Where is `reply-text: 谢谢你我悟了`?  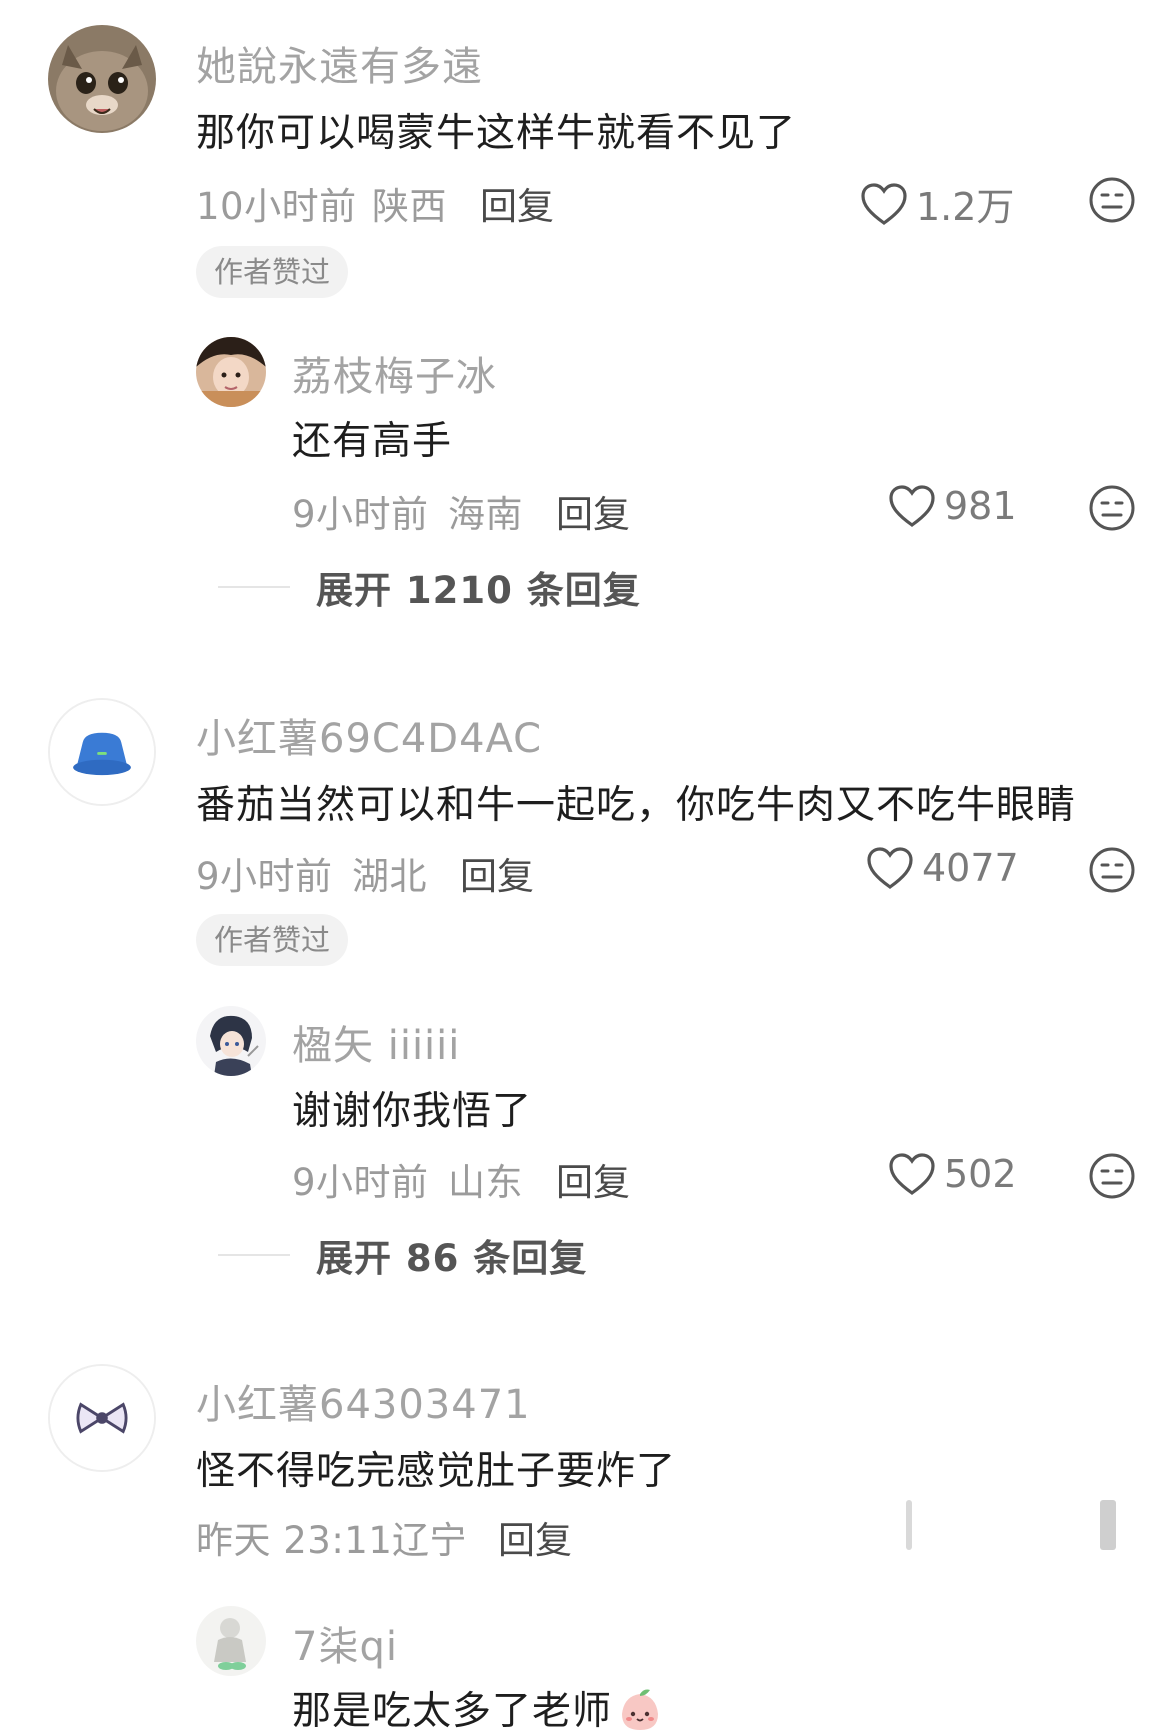
reply-text: 谢谢你我悟了 is located at coordinates (412, 1111).